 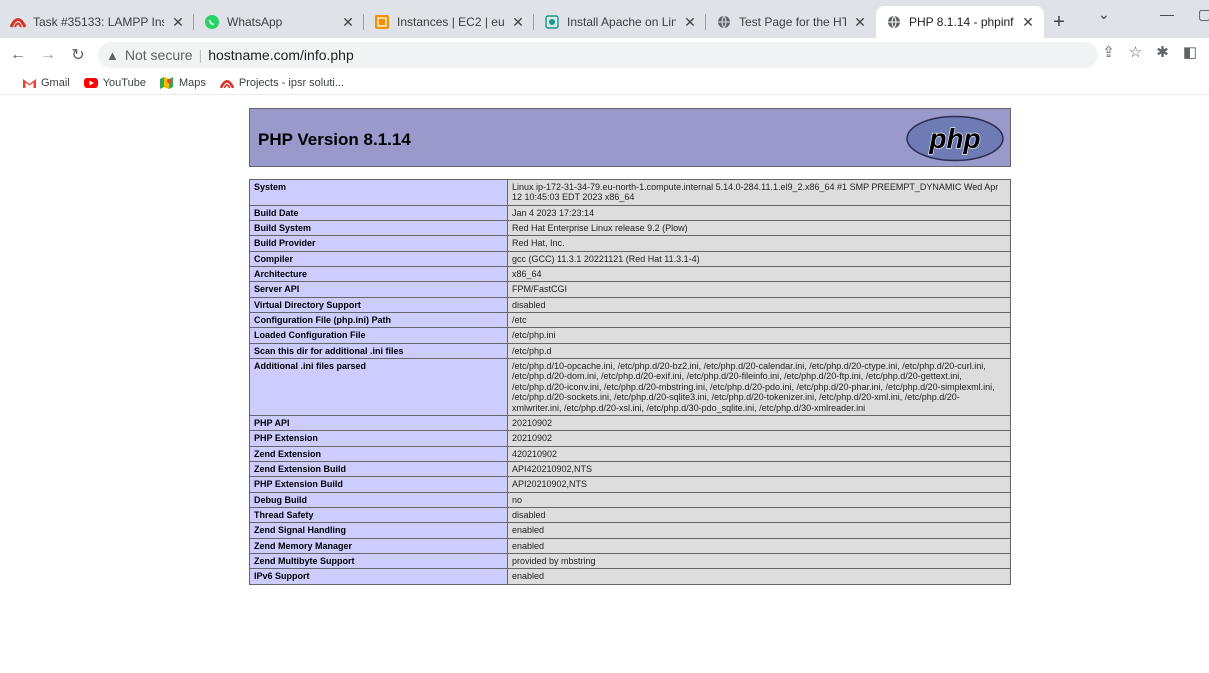 I want to click on table-row: IPv6 Support enabled, so click(x=630, y=576).